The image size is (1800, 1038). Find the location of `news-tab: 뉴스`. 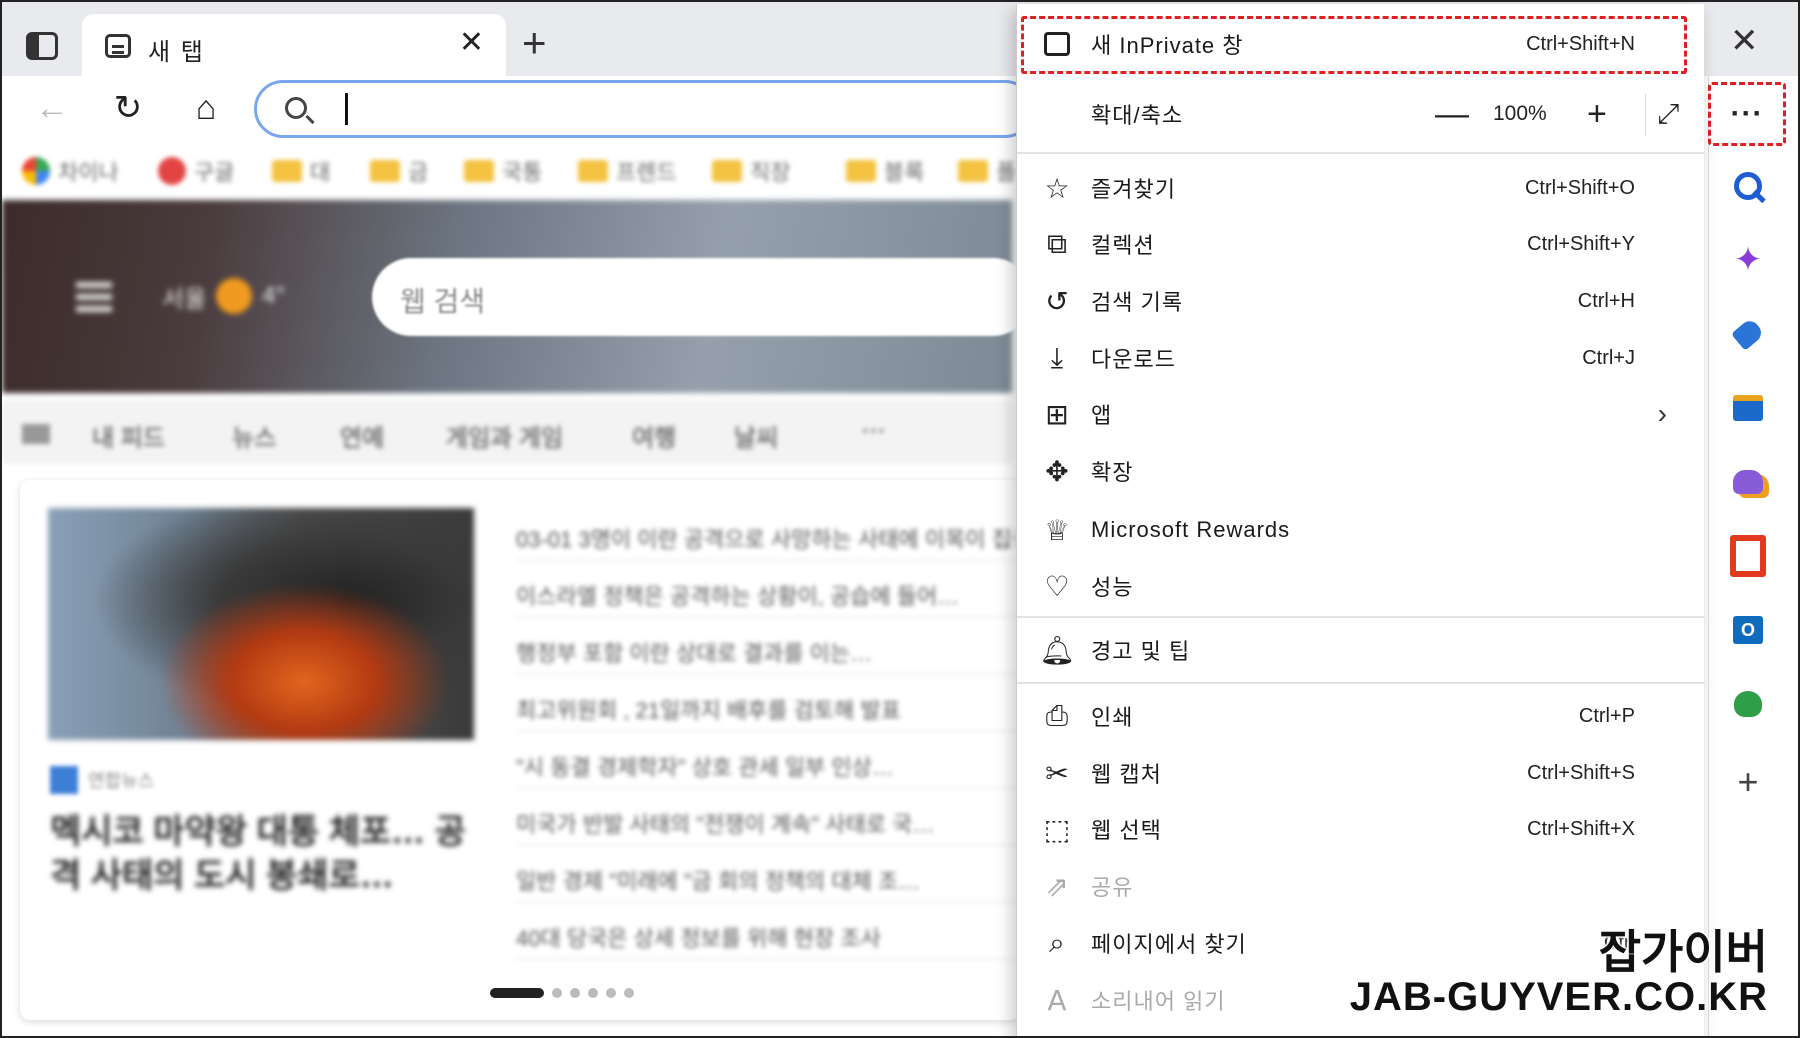

news-tab: 뉴스 is located at coordinates (254, 435).